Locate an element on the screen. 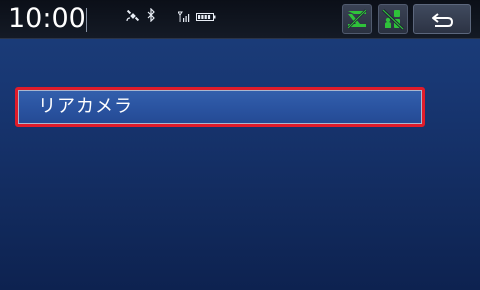 Image resolution: width=480 pixels, height=290 pixels. list-item-rear-camera: リアカメラ is located at coordinates (220, 107).